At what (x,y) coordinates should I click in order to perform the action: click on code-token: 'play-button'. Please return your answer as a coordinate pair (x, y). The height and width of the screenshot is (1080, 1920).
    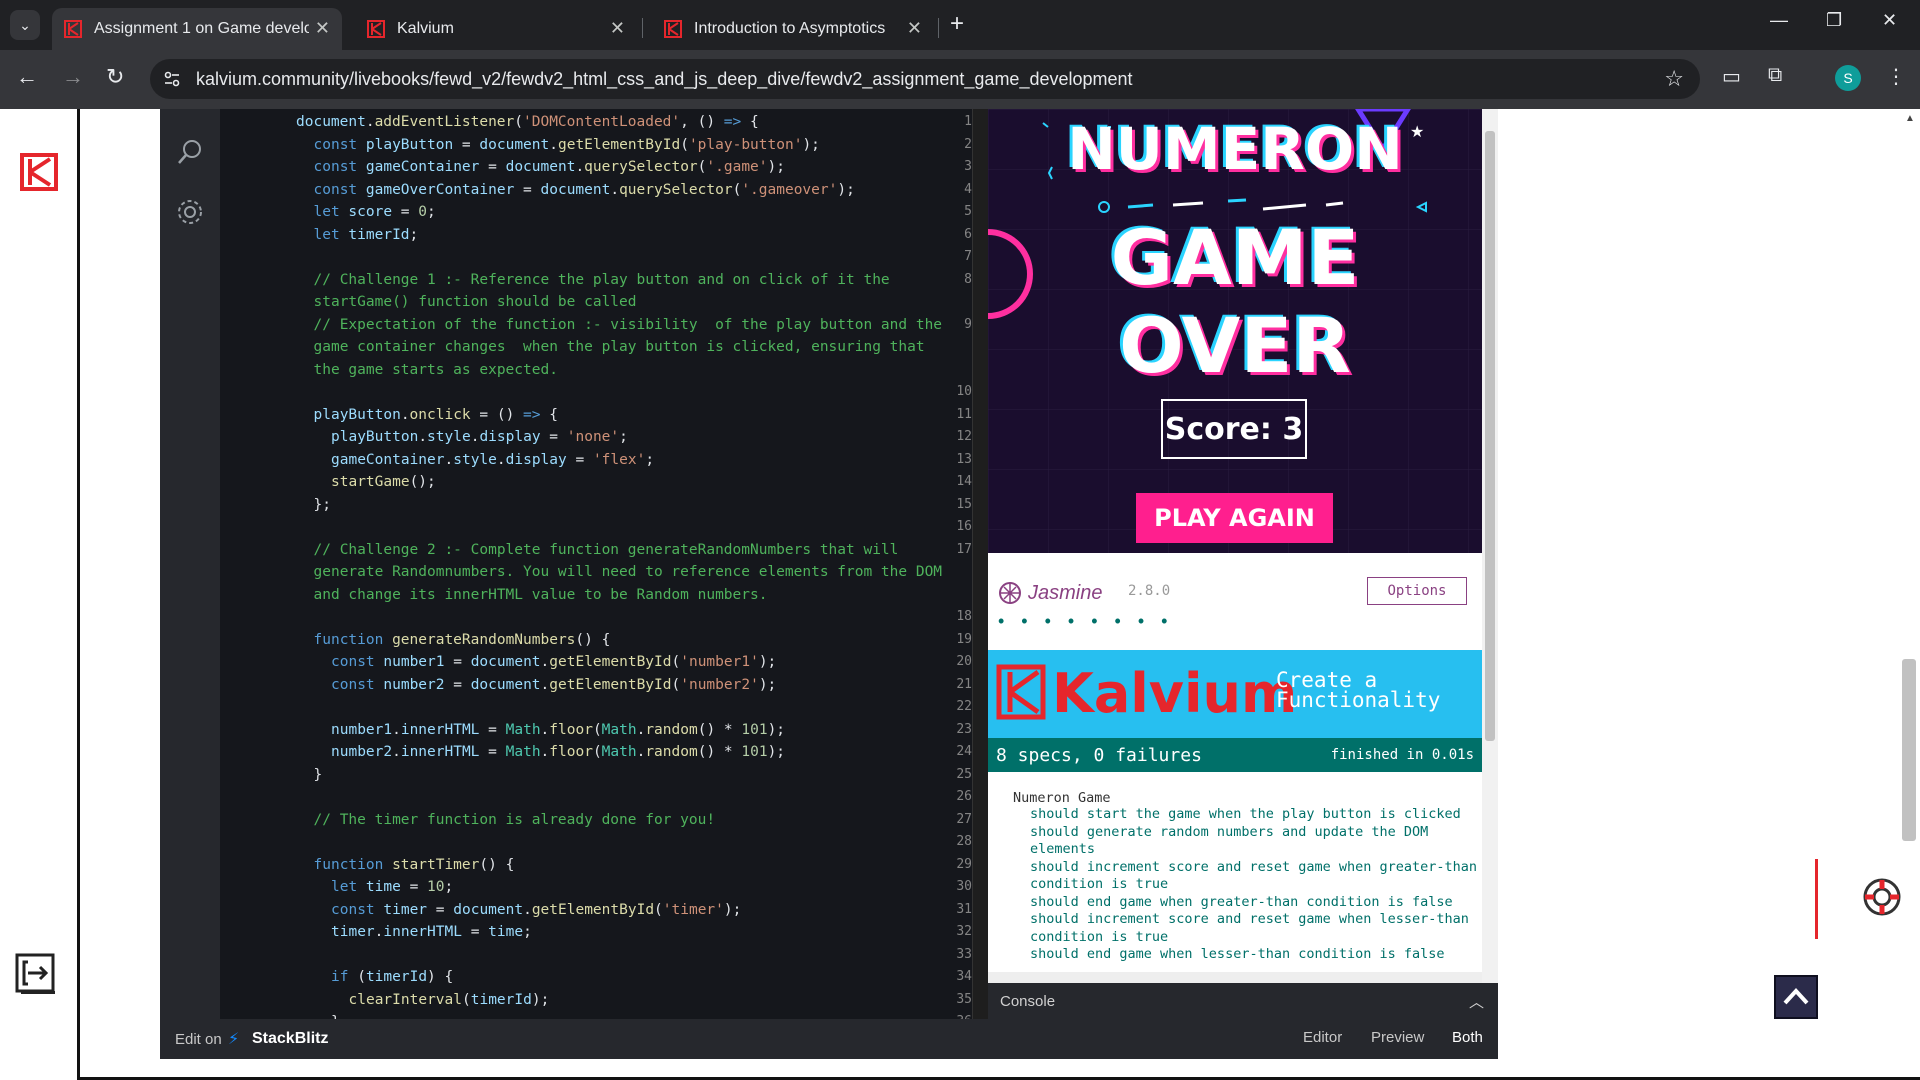
    Looking at the image, I should click on (745, 144).